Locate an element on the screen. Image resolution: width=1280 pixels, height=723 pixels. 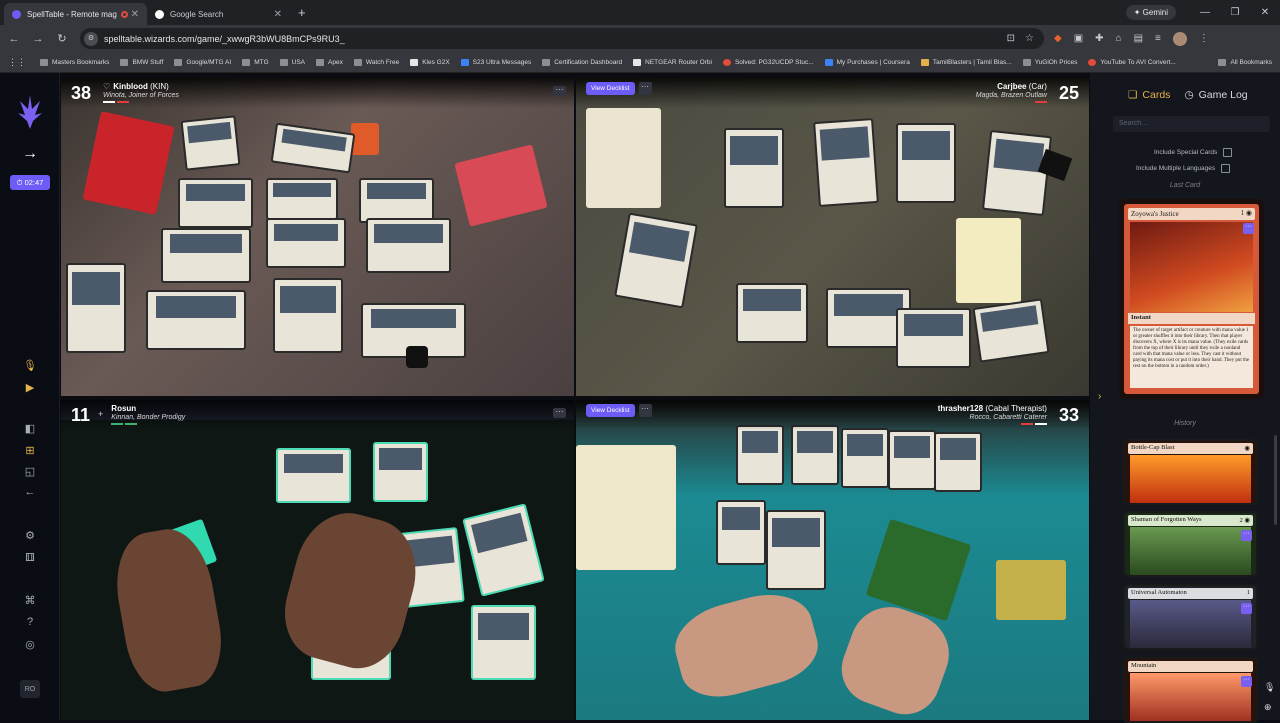
accessibility-icon: ⊕ is located at coordinates (1268, 707).